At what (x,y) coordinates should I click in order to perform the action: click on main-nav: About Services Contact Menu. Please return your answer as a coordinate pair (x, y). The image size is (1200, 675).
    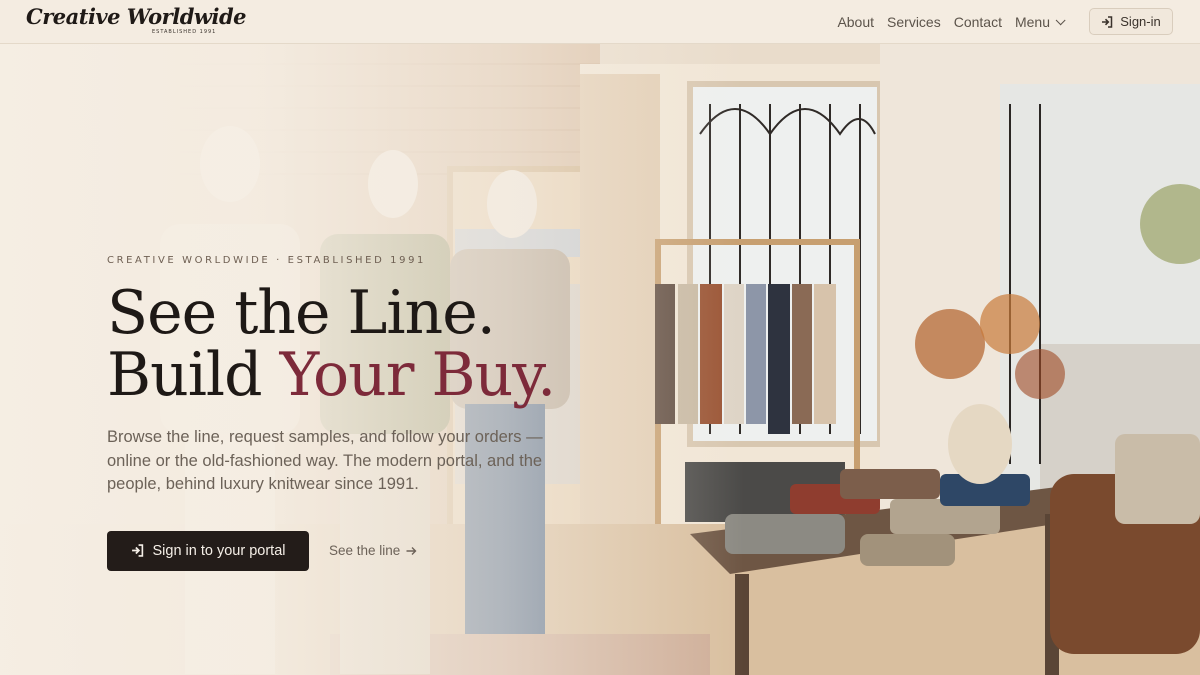
    Looking at the image, I should click on (951, 22).